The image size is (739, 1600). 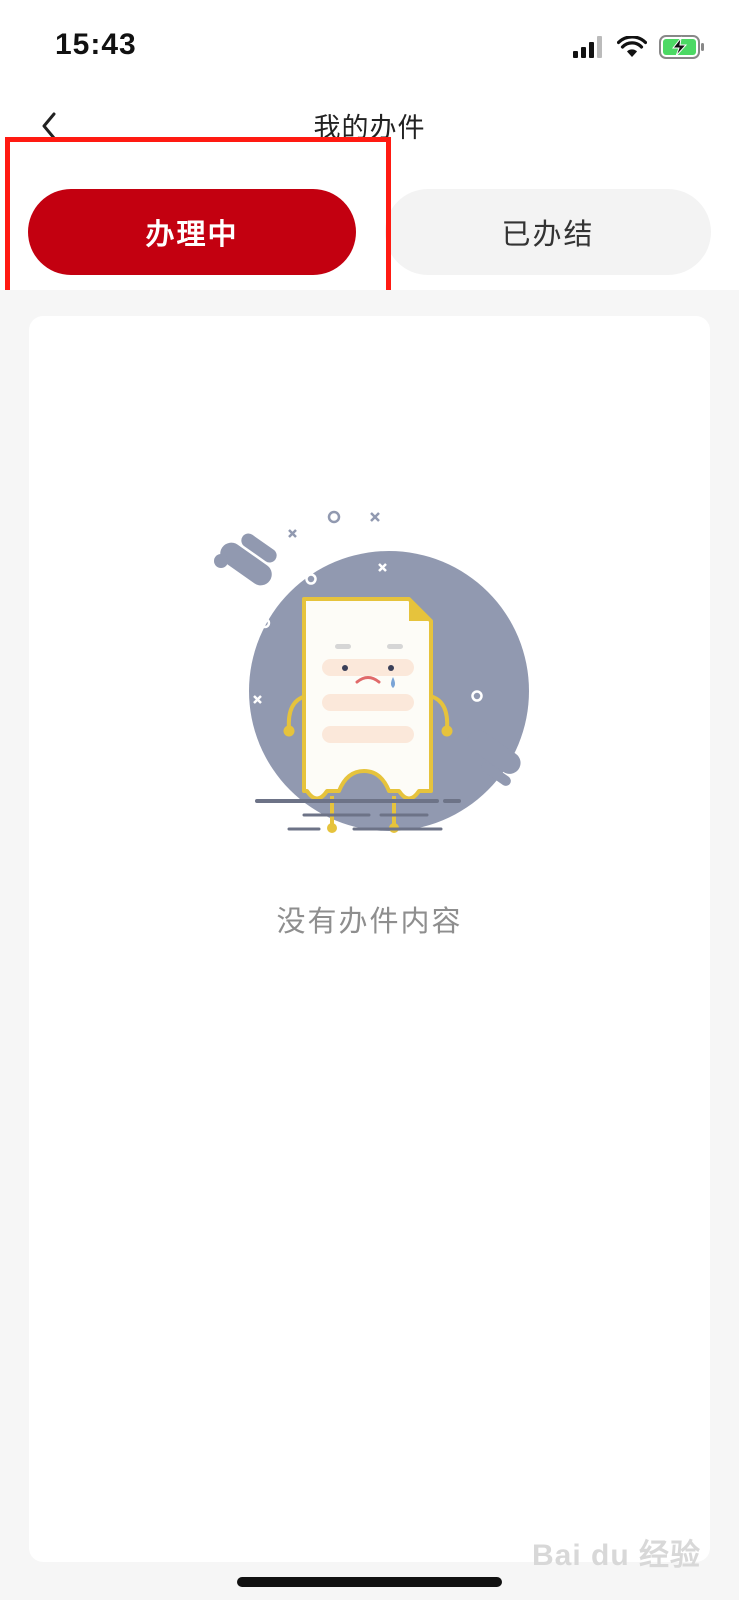 What do you see at coordinates (369, 1582) in the screenshot?
I see `home-indicator` at bounding box center [369, 1582].